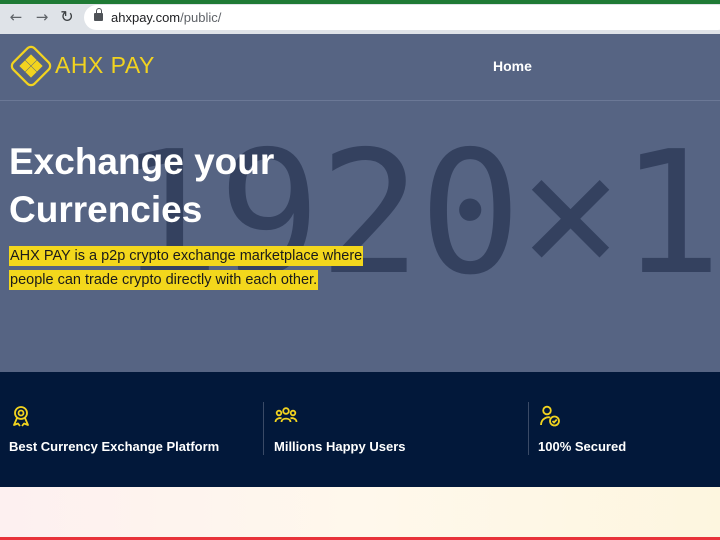 This screenshot has height=540, width=720. I want to click on url-text: ahxpay.com/public/, so click(166, 17).